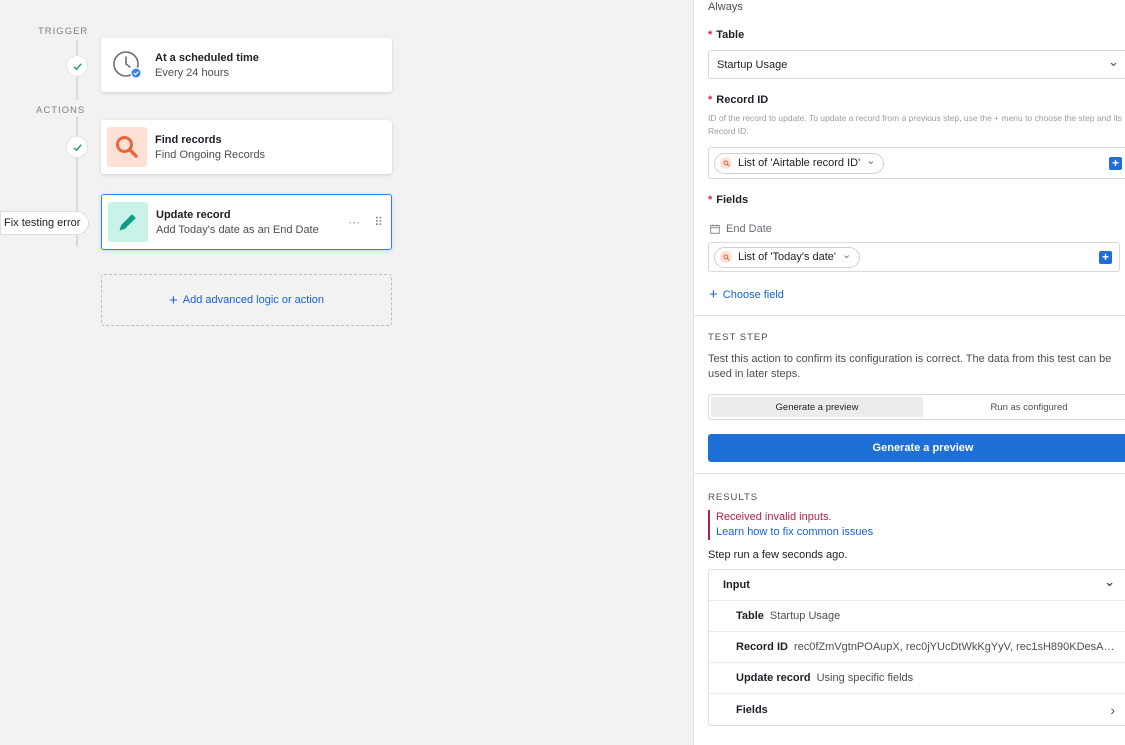 The image size is (1125, 745). Describe the element at coordinates (773, 678) in the screenshot. I see `row-key: Update record` at that location.